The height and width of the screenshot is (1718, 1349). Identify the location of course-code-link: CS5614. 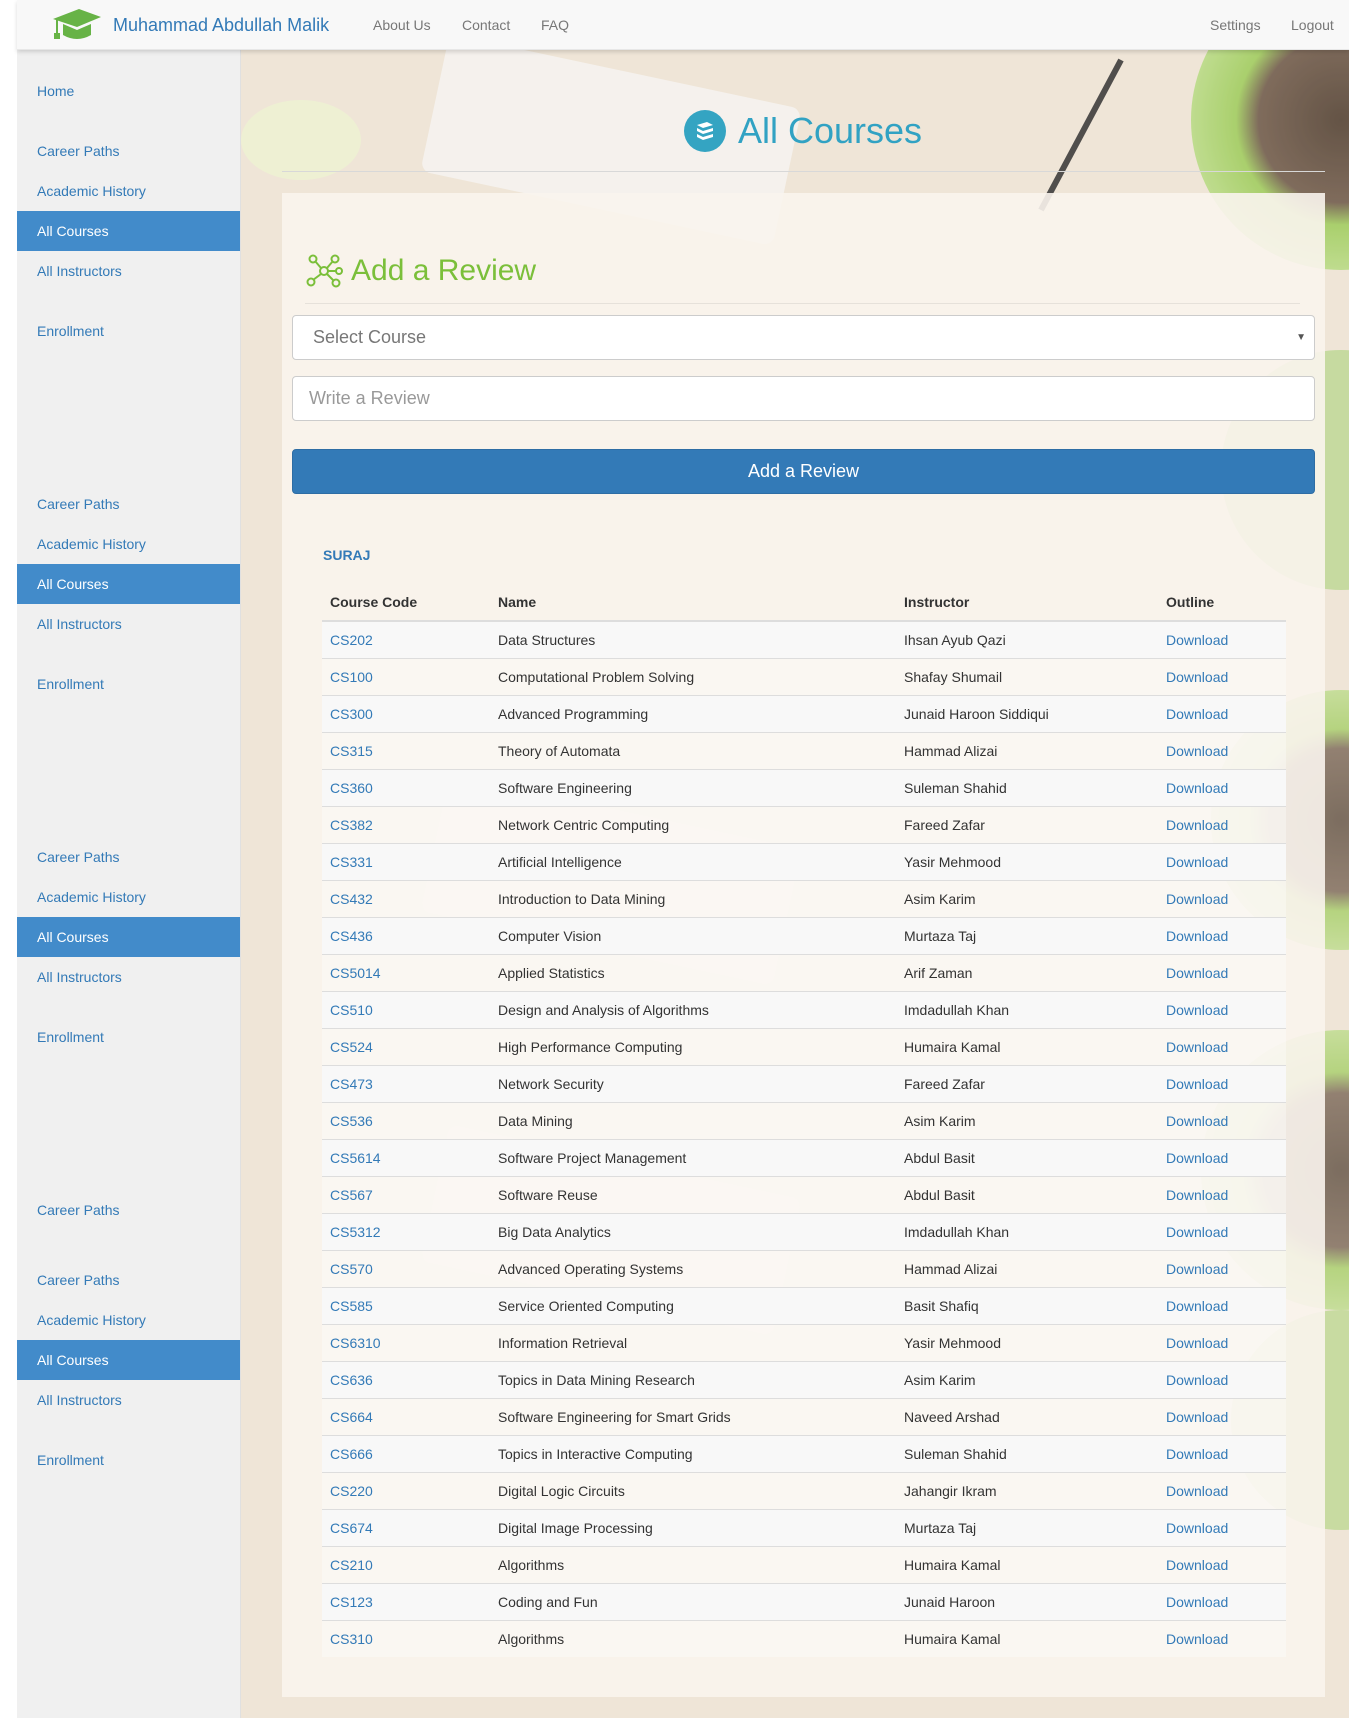
(406, 1157).